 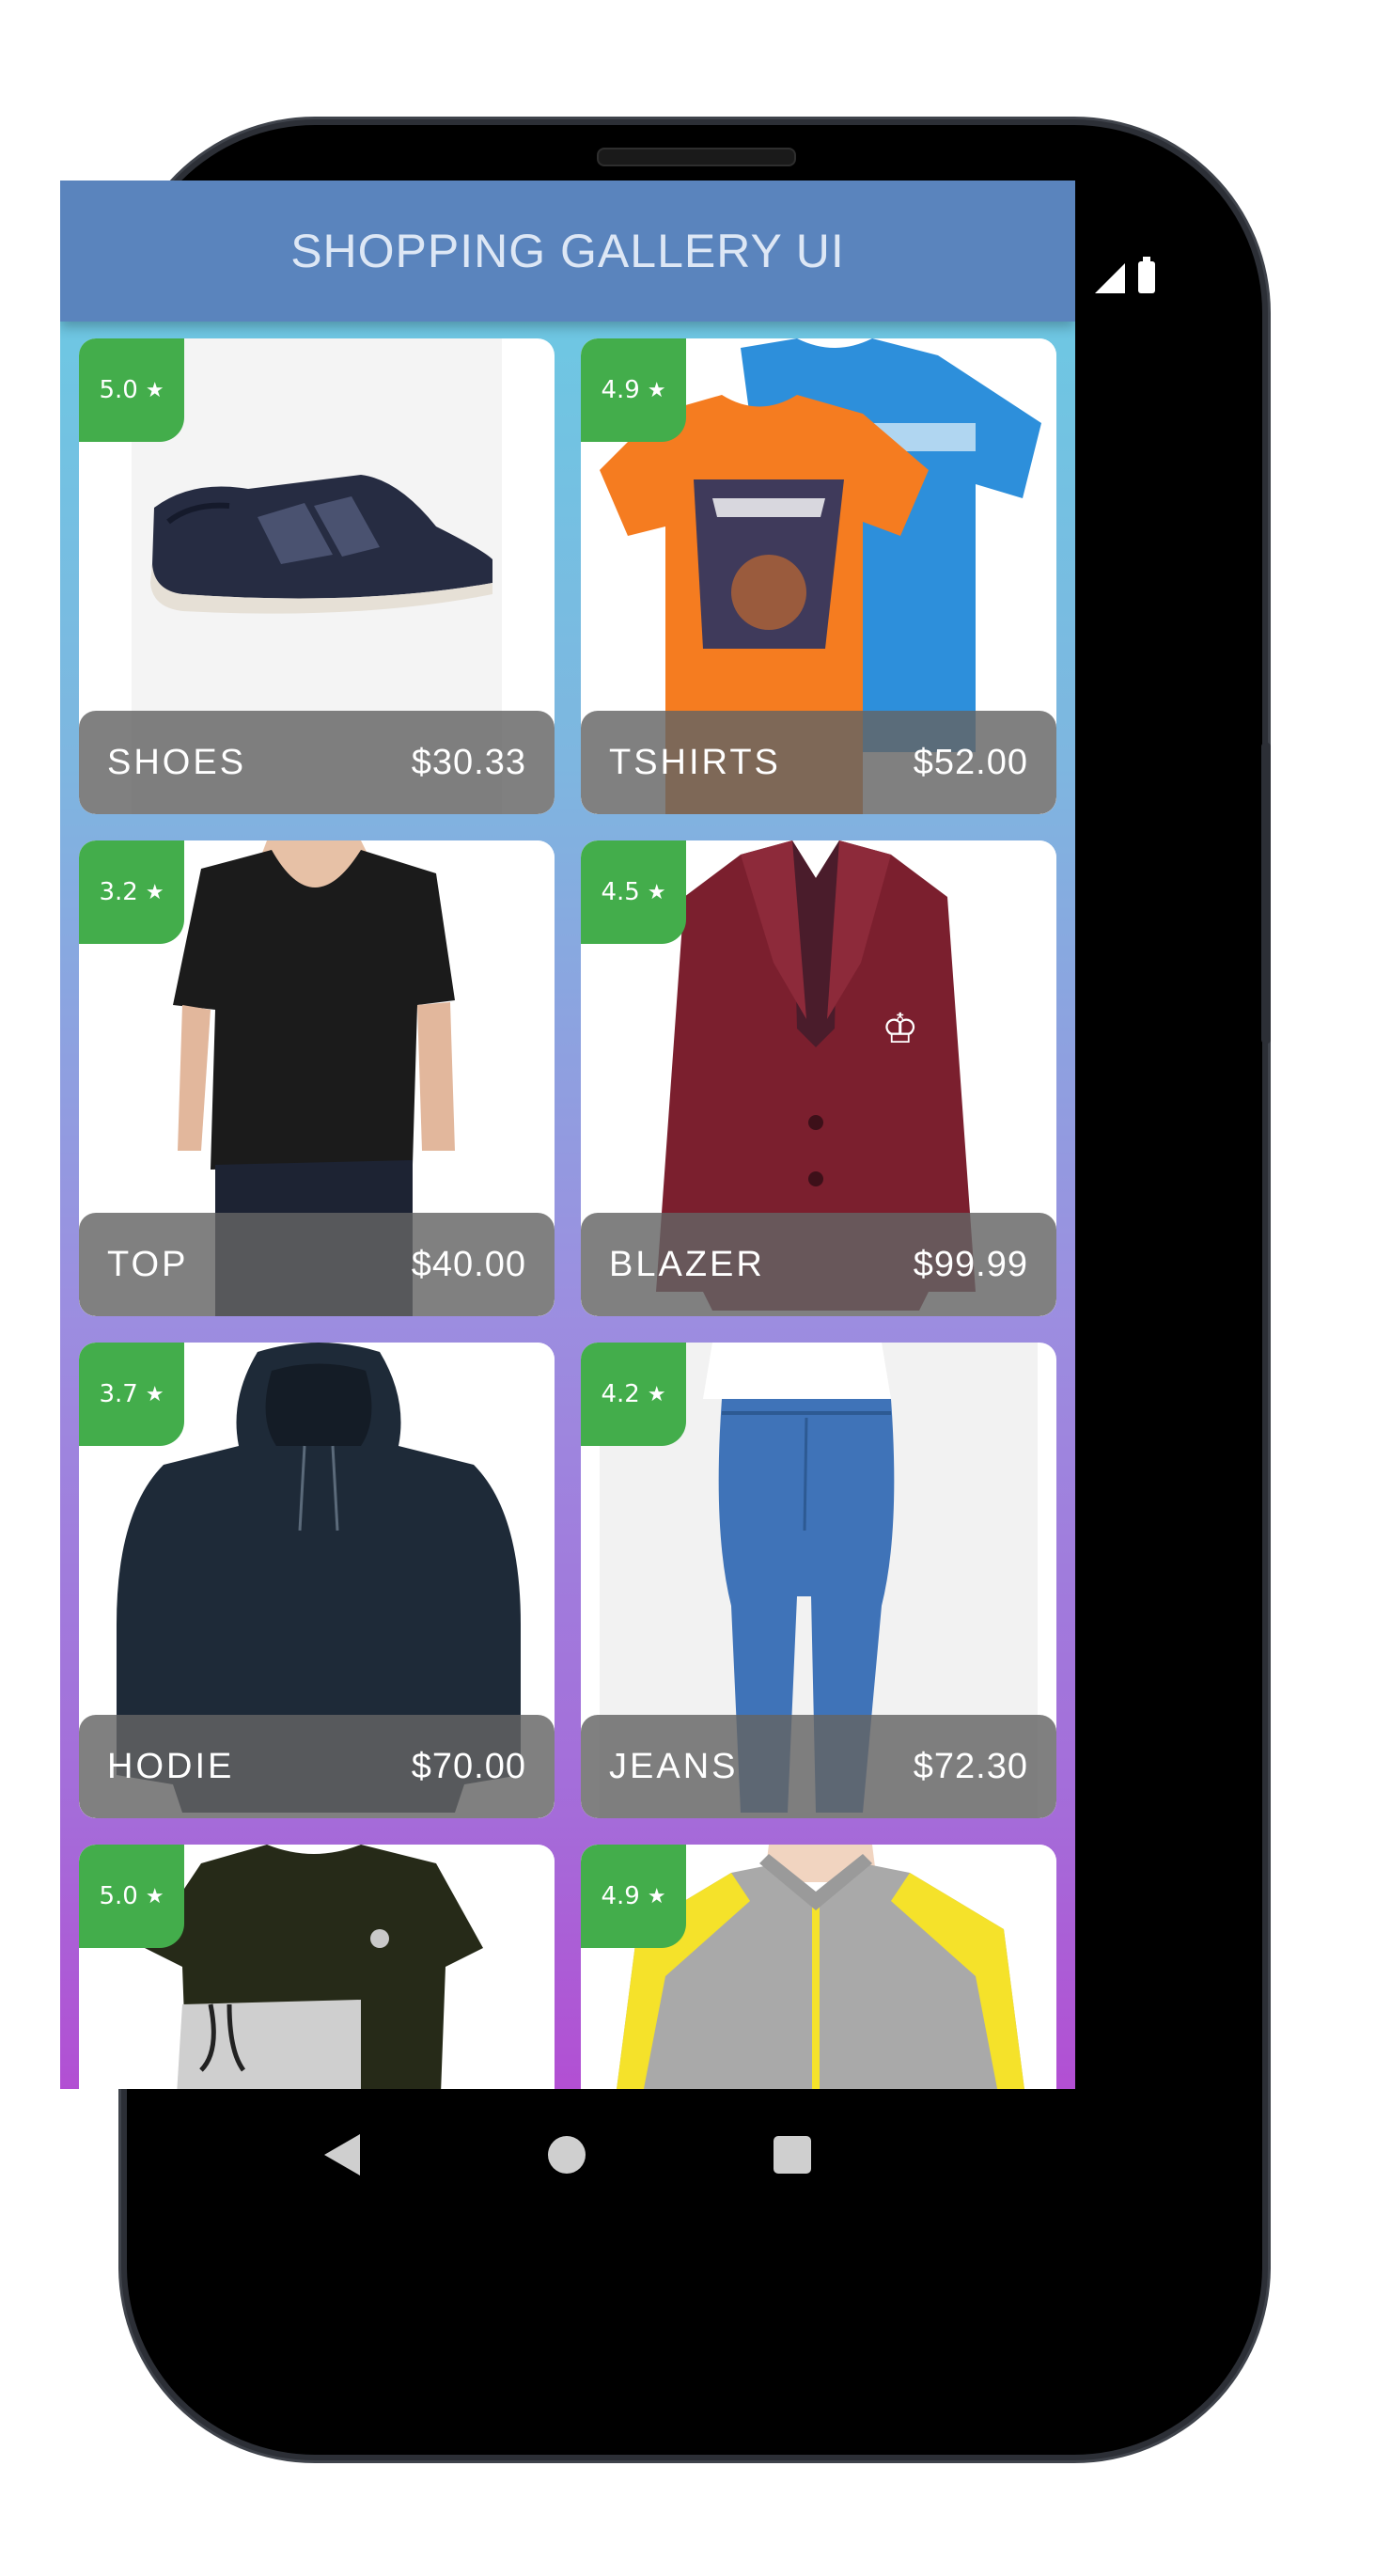 I want to click on product-price: $99.99, so click(x=971, y=1264).